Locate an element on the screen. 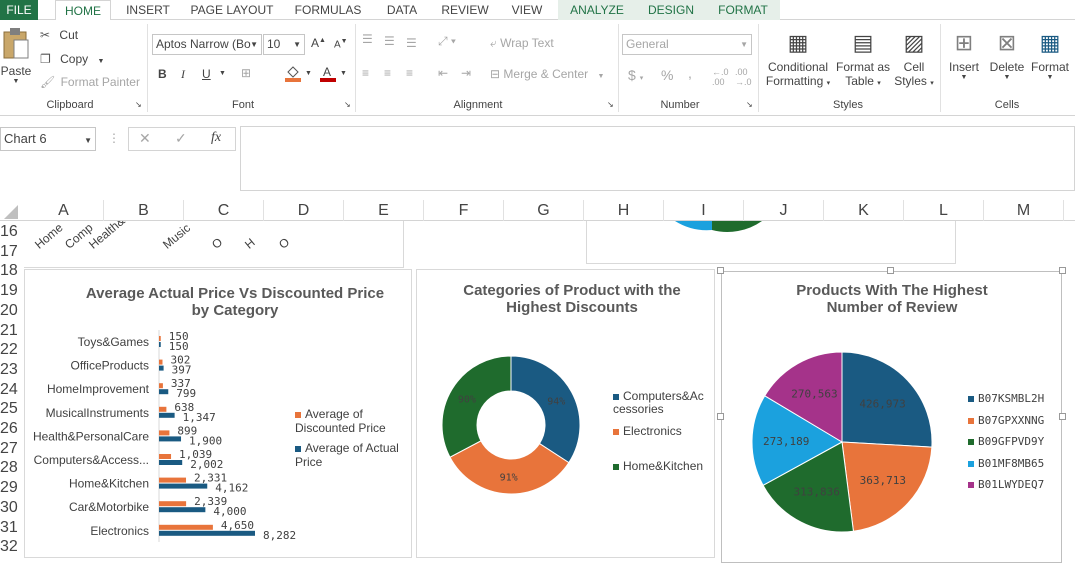  more-options-icon: ⋮ is located at coordinates (114, 138).